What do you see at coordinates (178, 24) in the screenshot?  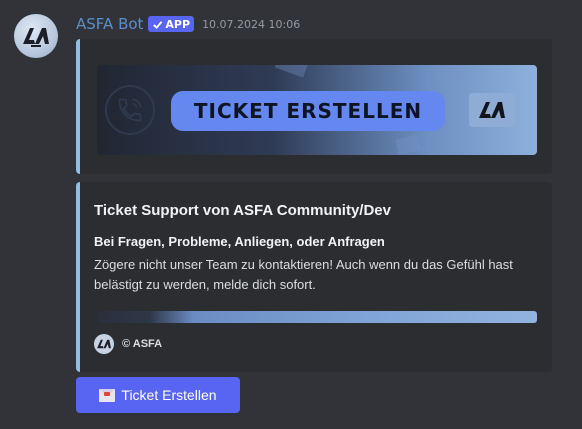 I see `app-badge-label: APP` at bounding box center [178, 24].